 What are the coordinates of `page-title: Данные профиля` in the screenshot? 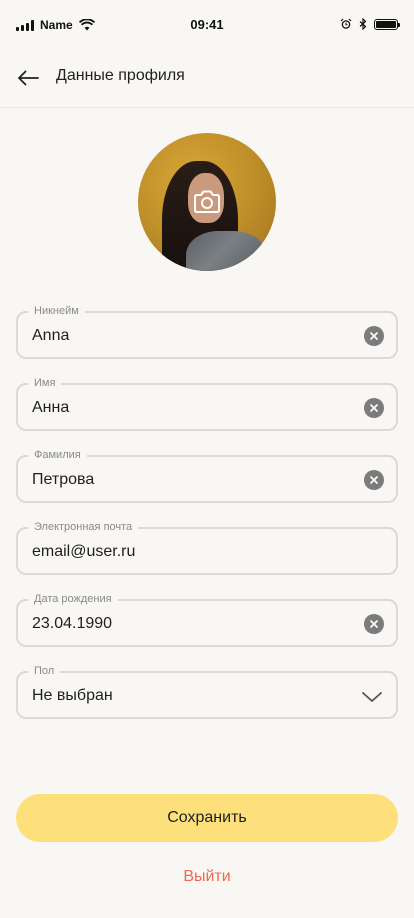 It's located at (120, 75).